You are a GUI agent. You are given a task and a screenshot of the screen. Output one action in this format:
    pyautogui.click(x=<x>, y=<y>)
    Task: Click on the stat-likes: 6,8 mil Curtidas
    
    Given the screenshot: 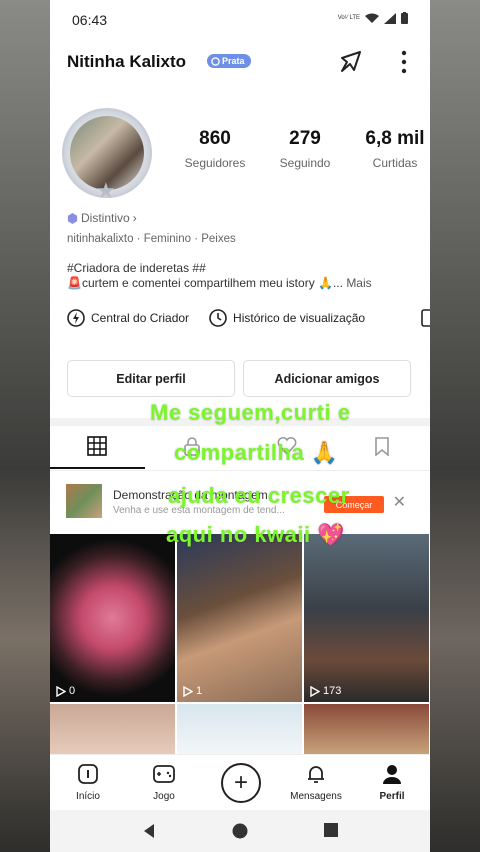 What is the action you would take?
    pyautogui.click(x=390, y=149)
    